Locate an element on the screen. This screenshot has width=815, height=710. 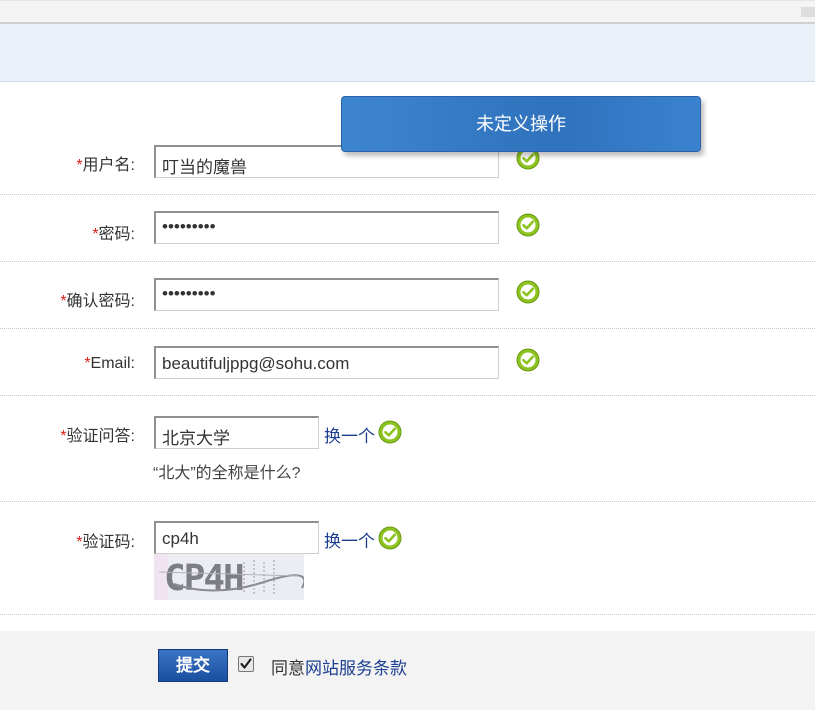
captcha-image-text: CP4H is located at coordinates (203, 578).